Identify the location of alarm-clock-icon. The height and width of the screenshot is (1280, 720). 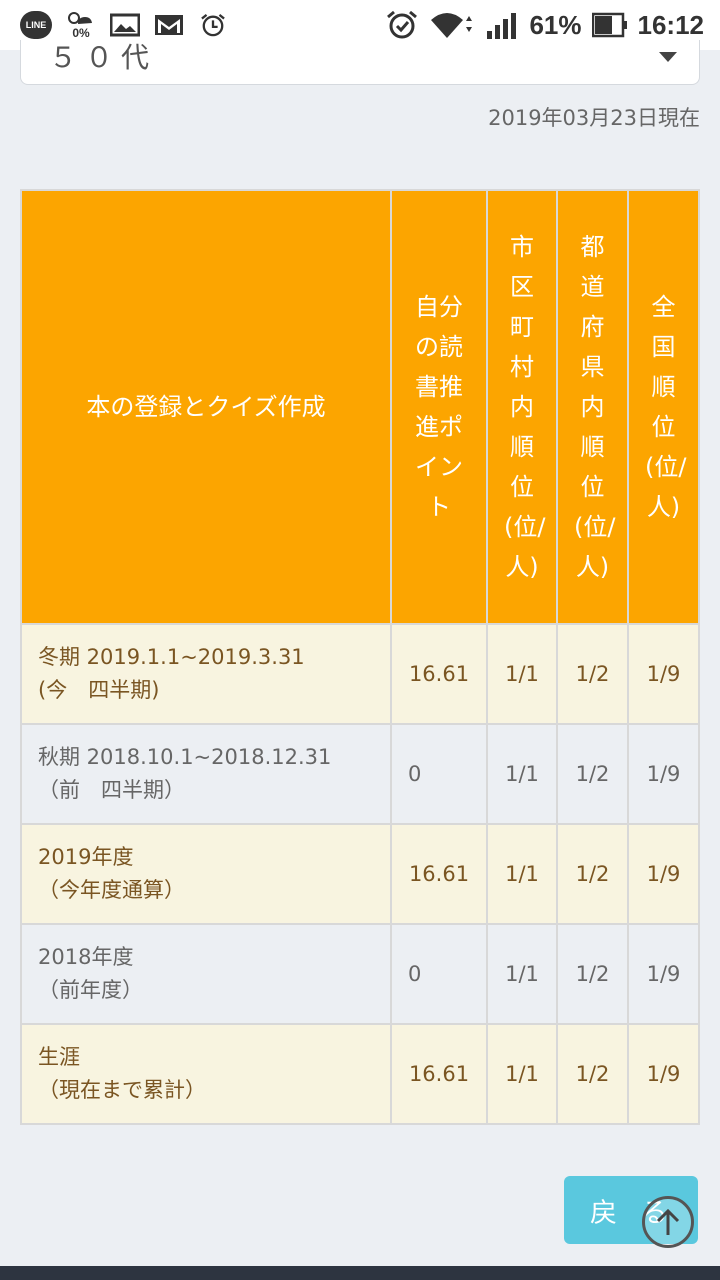
(402, 24).